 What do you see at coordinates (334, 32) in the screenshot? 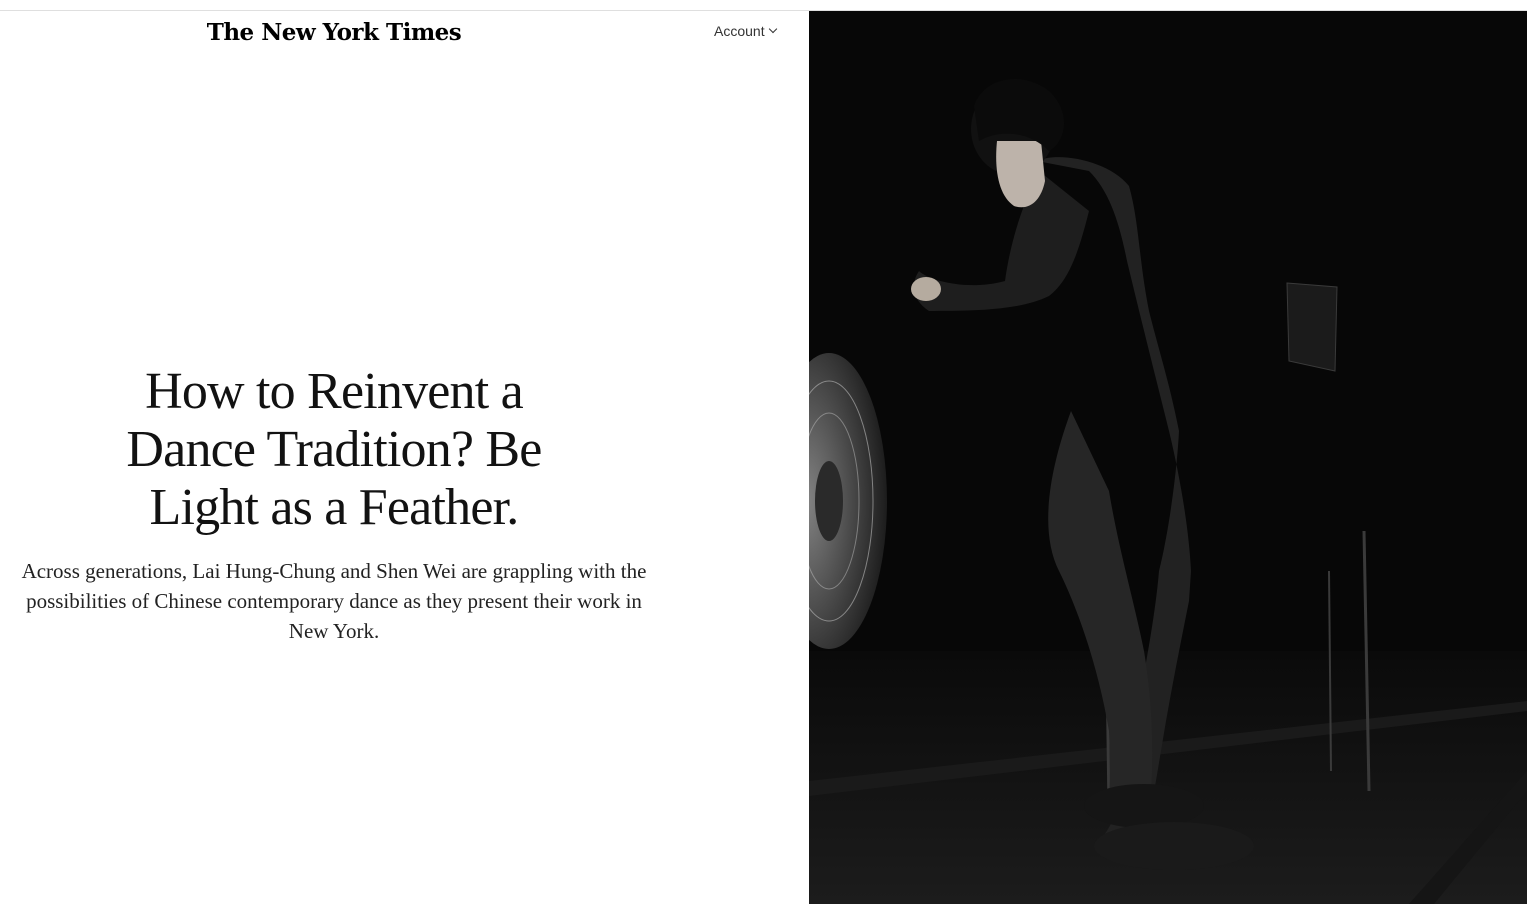
I see `nyt-logo: The New York Times` at bounding box center [334, 32].